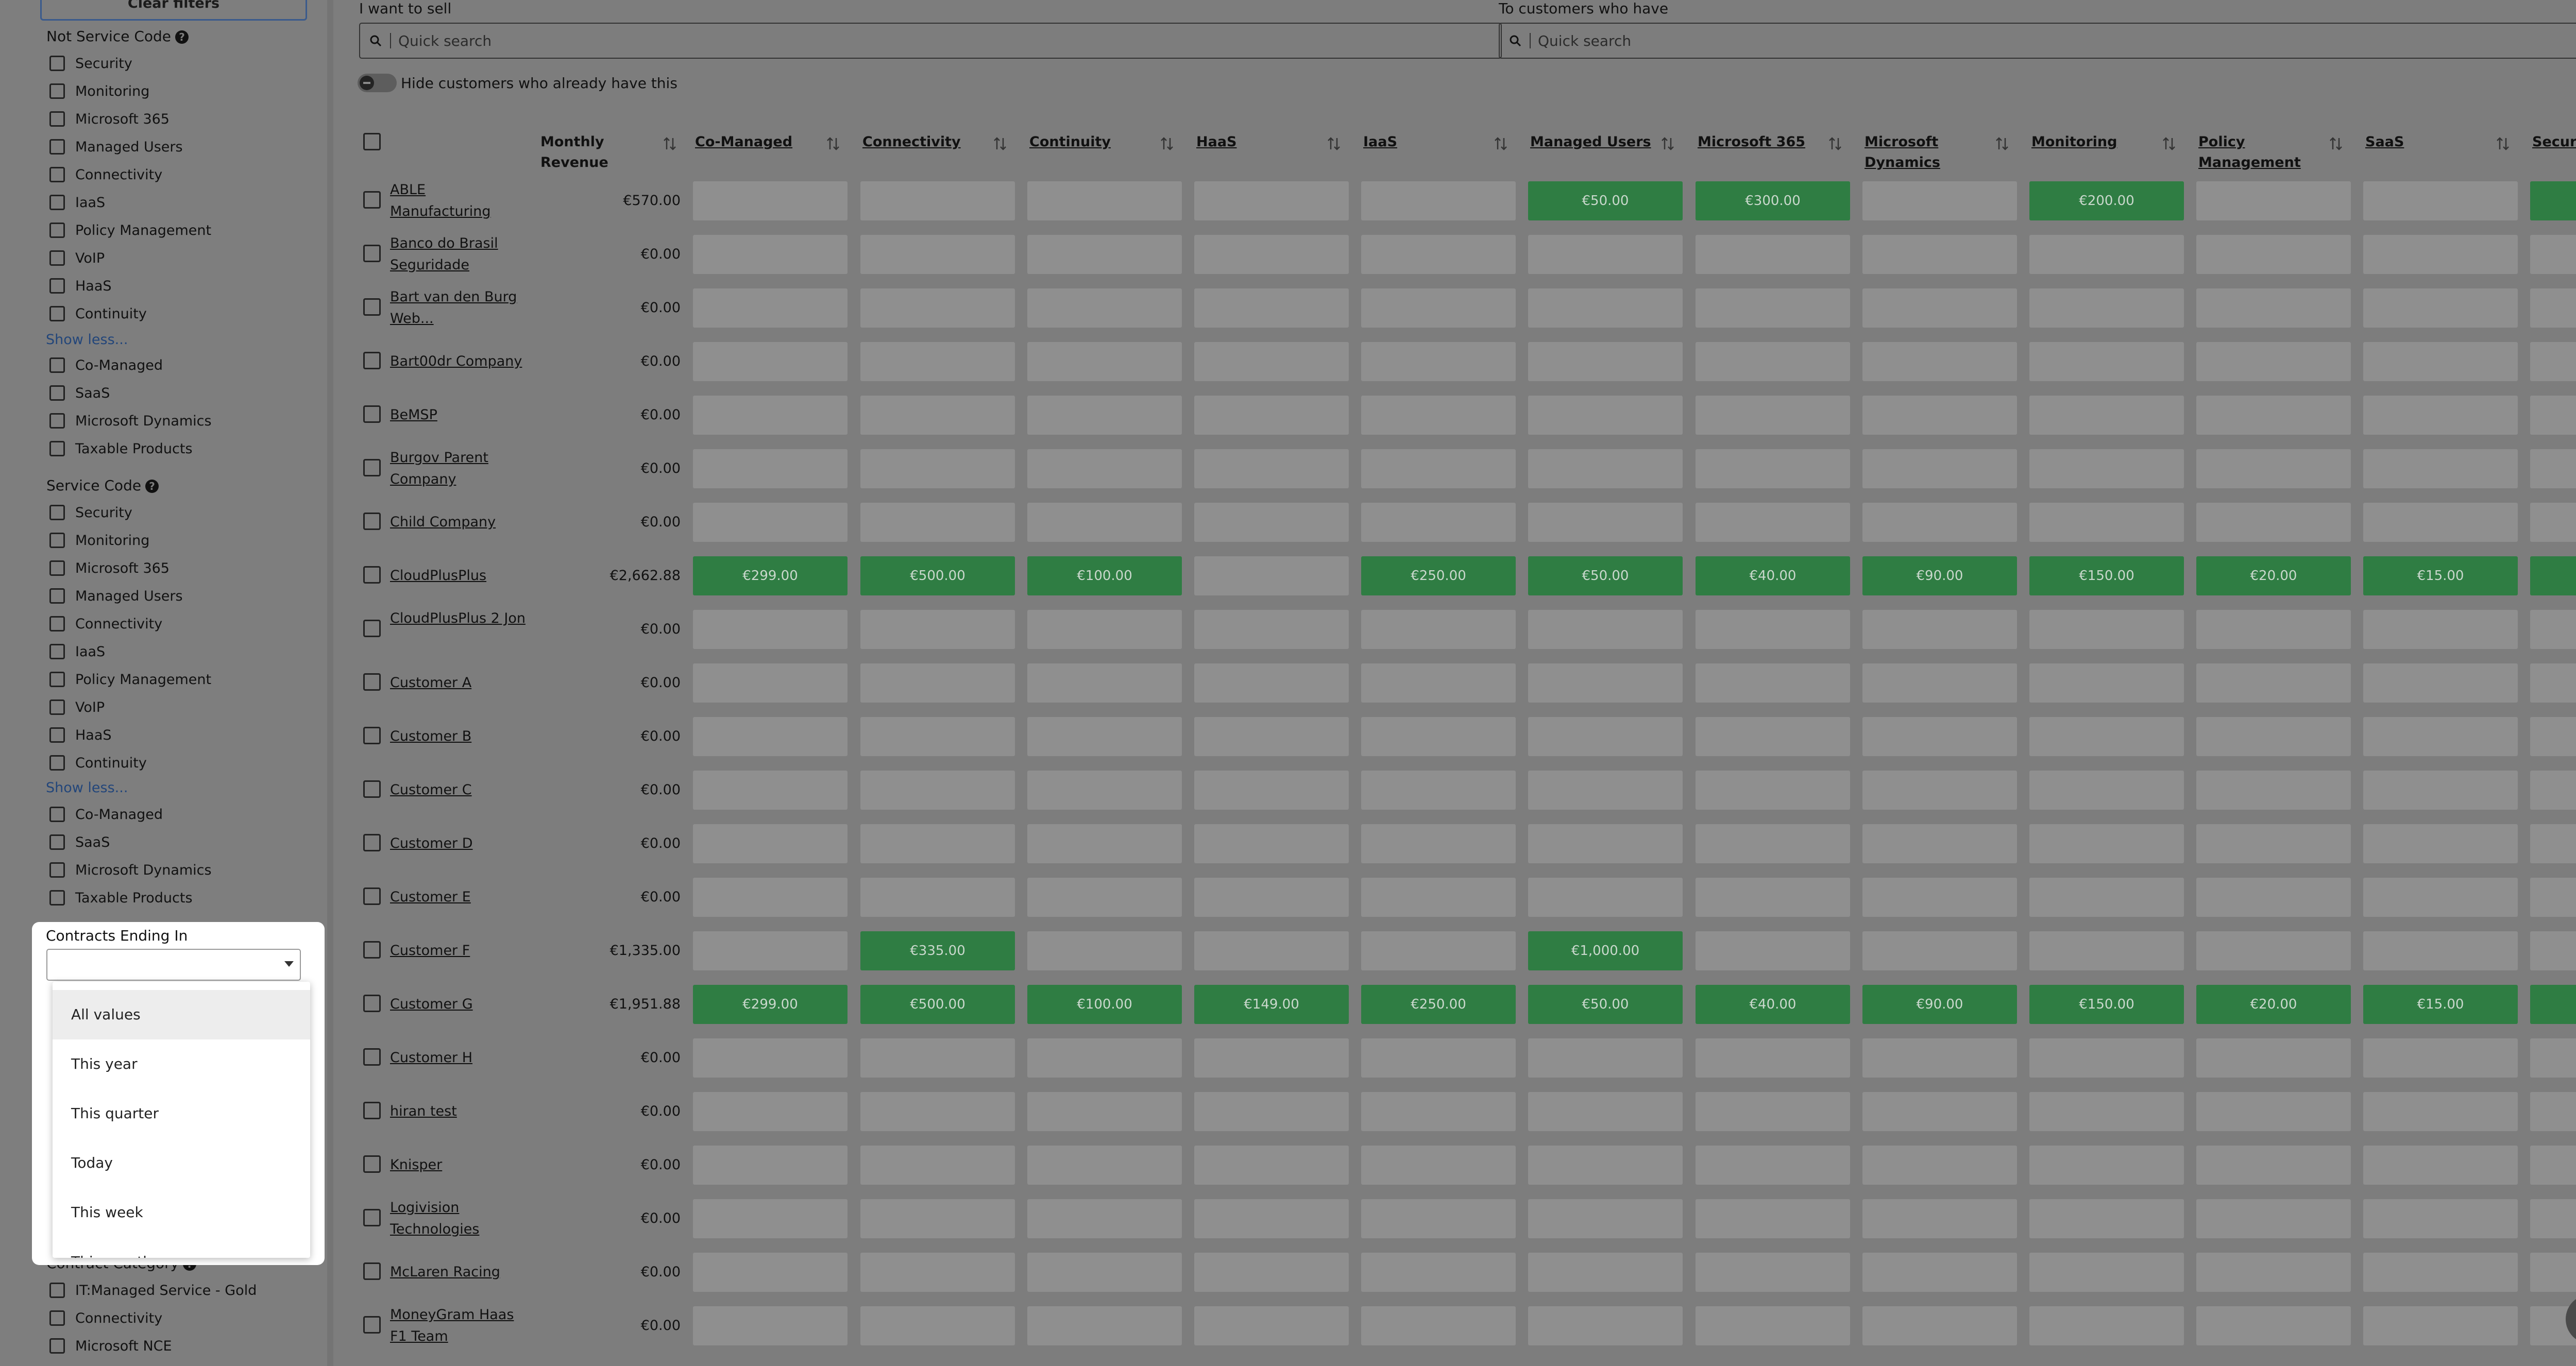 The image size is (2576, 1366). What do you see at coordinates (130, 842) in the screenshot?
I see `filter-option: SaaS` at bounding box center [130, 842].